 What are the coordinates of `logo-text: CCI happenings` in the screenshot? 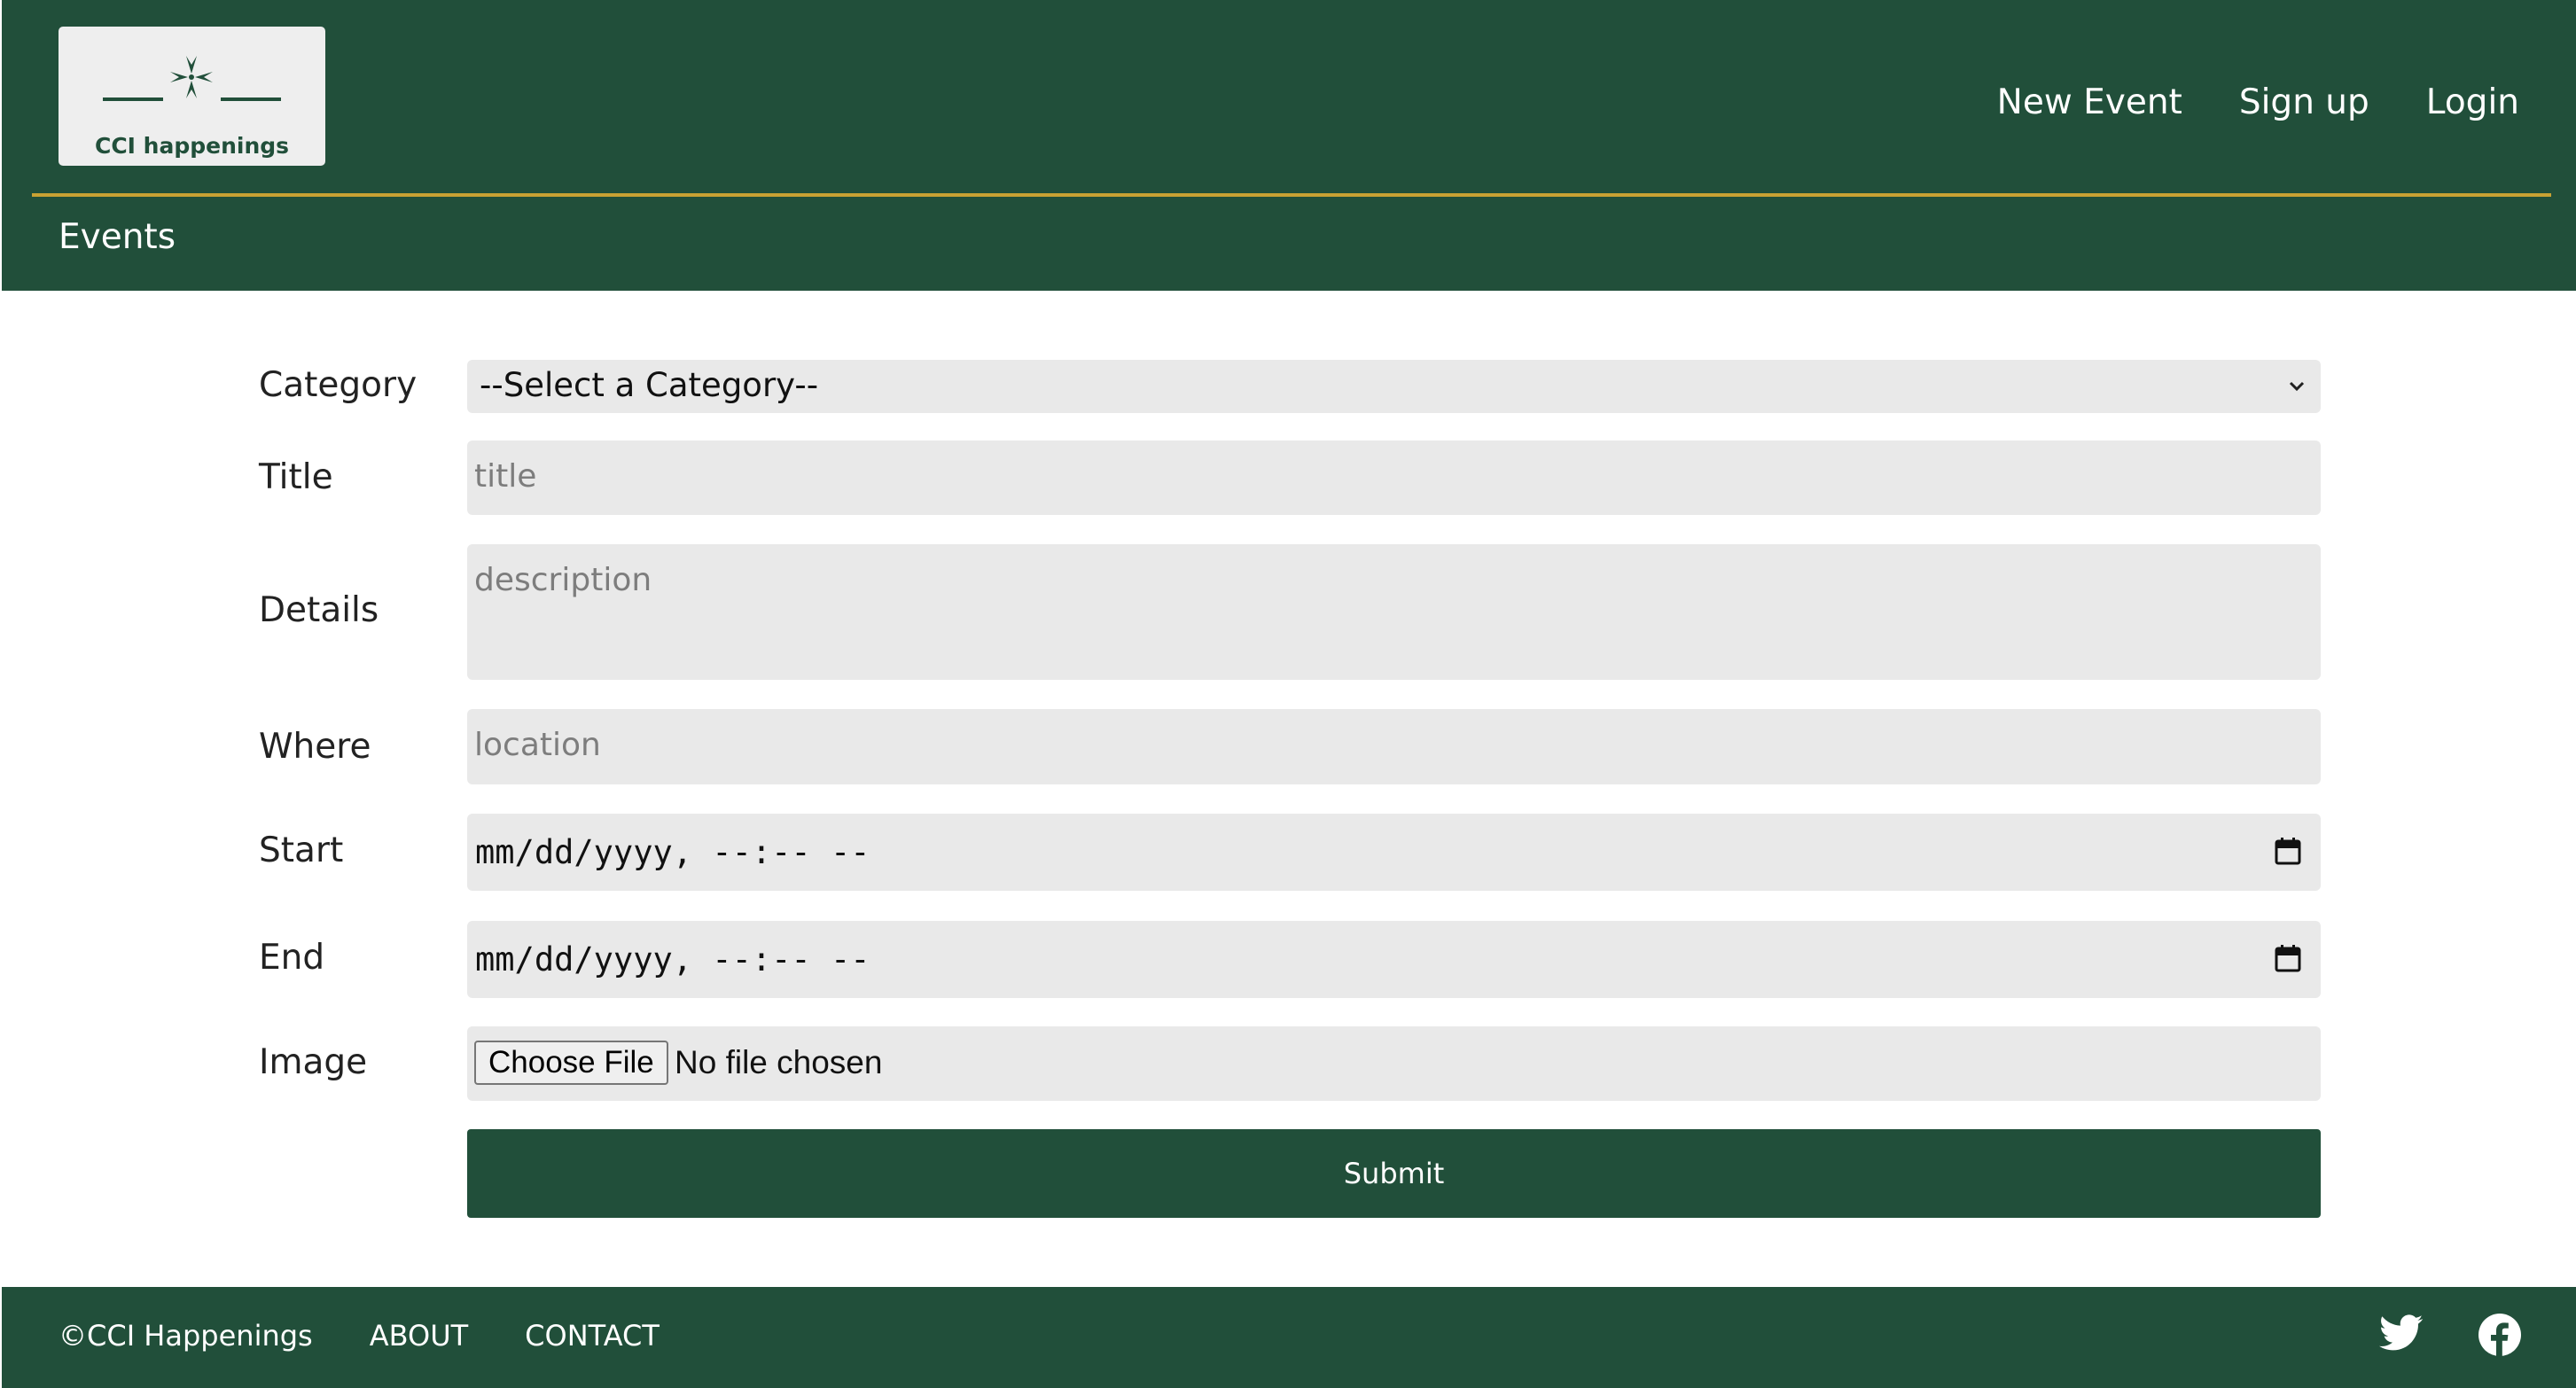 It's located at (192, 146).